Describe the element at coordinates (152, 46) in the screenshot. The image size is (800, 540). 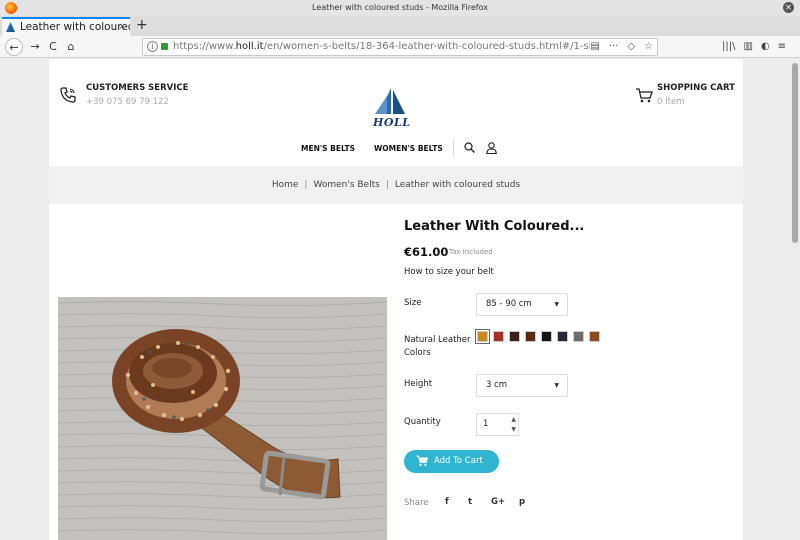
I see `site-info-icon: i` at that location.